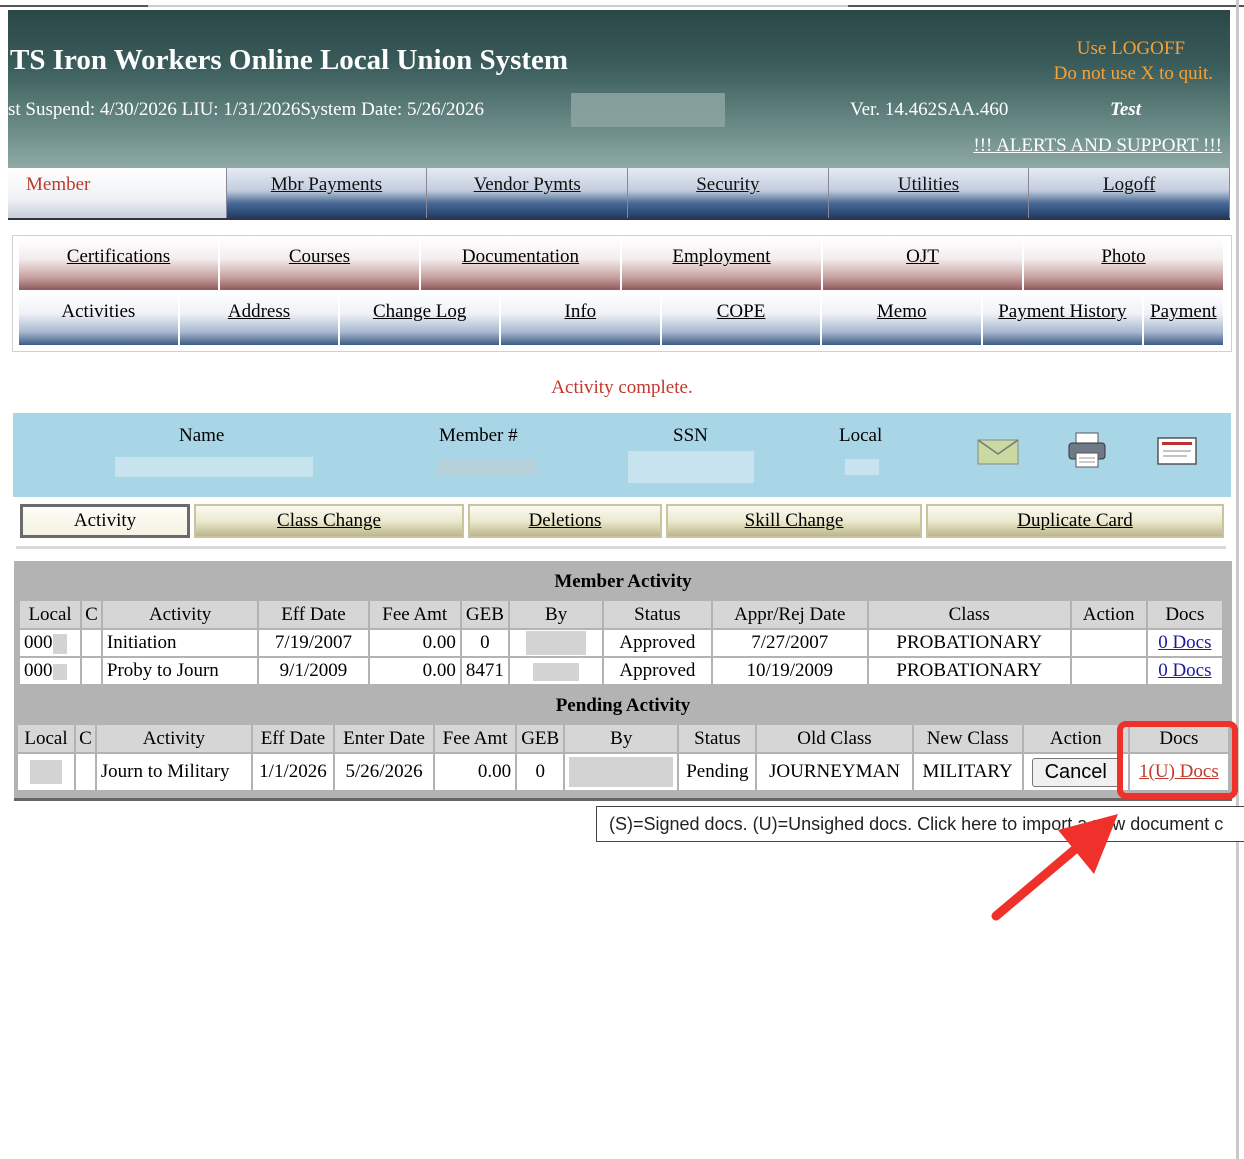  Describe the element at coordinates (1087, 450) in the screenshot. I see `printer-icon` at that location.